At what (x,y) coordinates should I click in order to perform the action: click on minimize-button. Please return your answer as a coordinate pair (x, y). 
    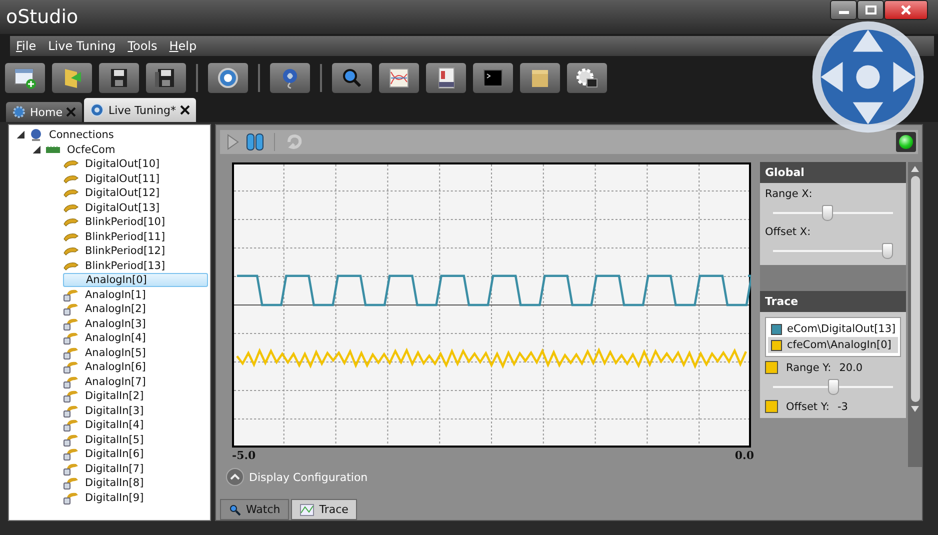
    Looking at the image, I should click on (843, 10).